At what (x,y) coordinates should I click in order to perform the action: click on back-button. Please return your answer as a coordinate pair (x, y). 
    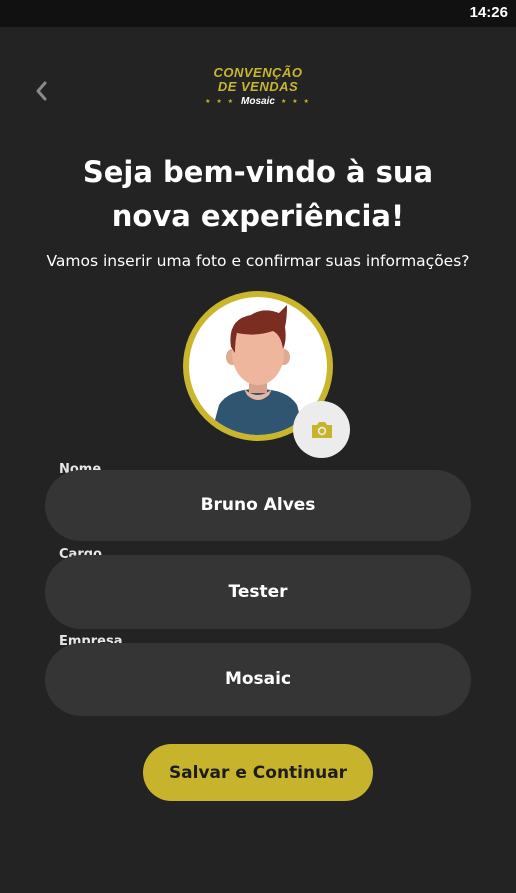
    Looking at the image, I should click on (41, 91).